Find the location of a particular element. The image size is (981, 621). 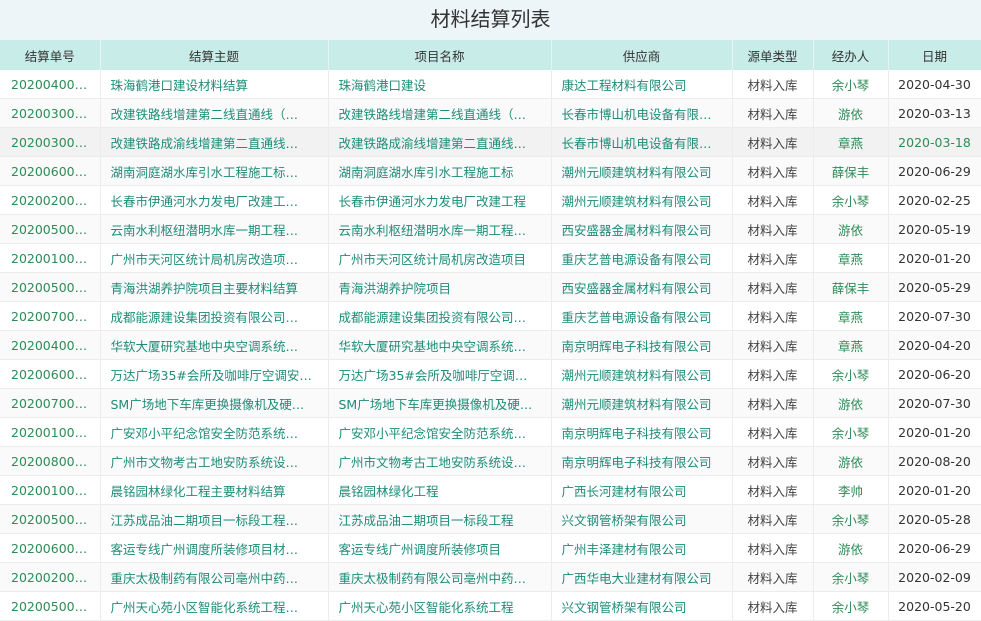

cell-settlement-no: 2020020004 is located at coordinates (50, 577).